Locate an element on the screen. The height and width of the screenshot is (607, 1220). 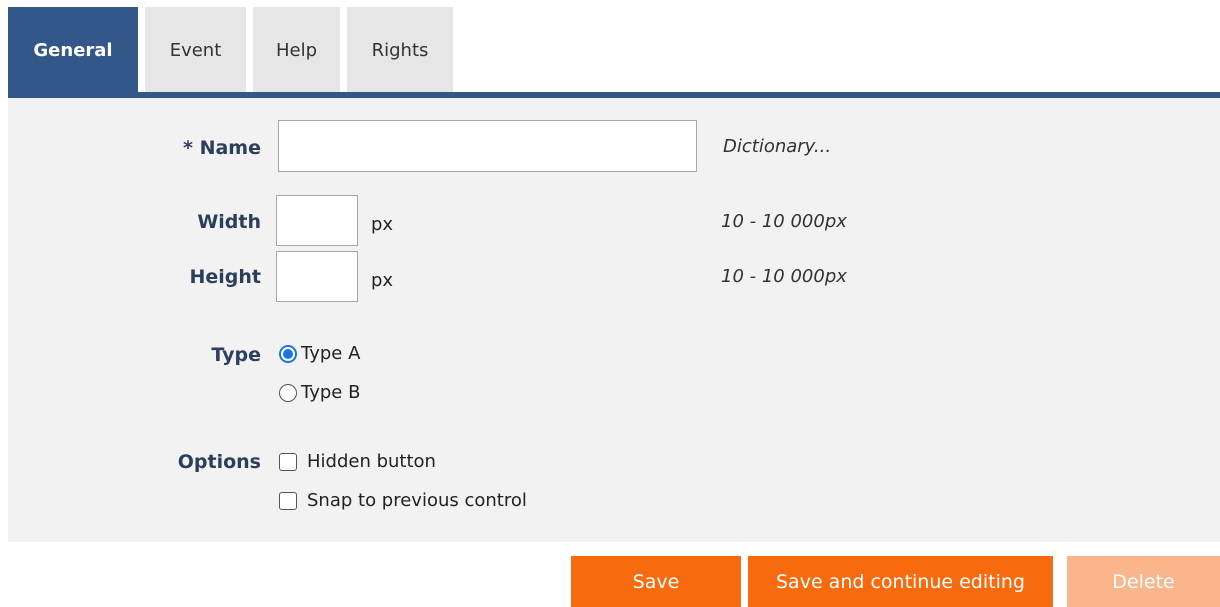
radio-type-a-label: Type A is located at coordinates (331, 353).